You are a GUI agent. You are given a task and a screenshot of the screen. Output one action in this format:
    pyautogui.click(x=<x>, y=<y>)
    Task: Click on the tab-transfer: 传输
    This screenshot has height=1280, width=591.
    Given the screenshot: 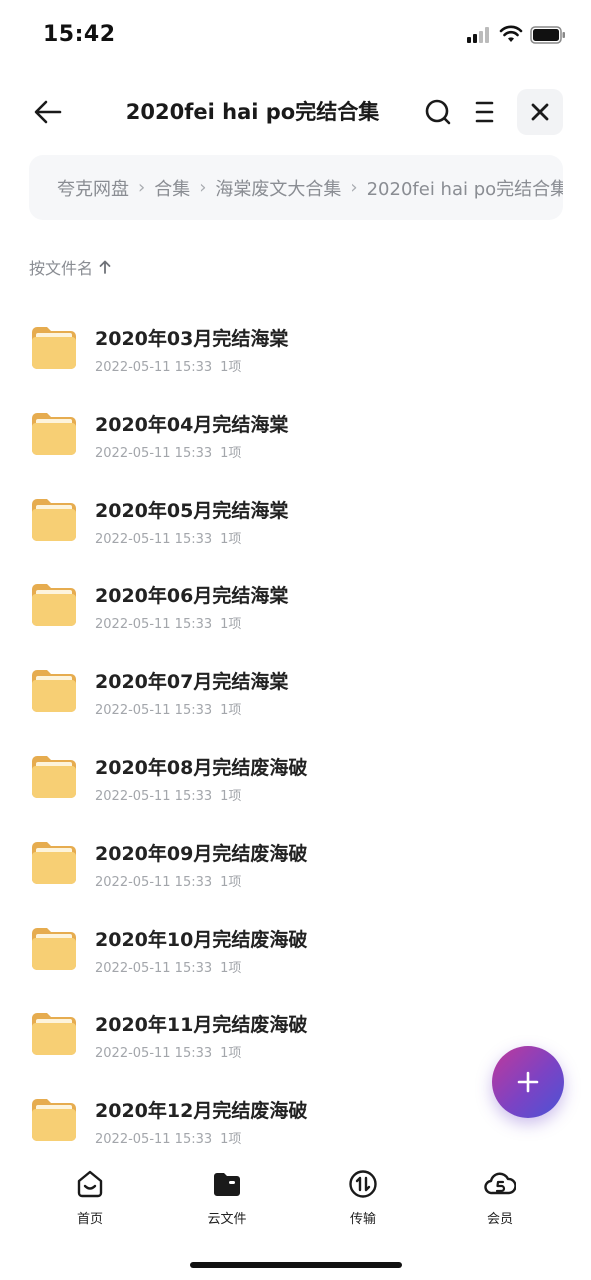 What is the action you would take?
    pyautogui.click(x=363, y=1196)
    